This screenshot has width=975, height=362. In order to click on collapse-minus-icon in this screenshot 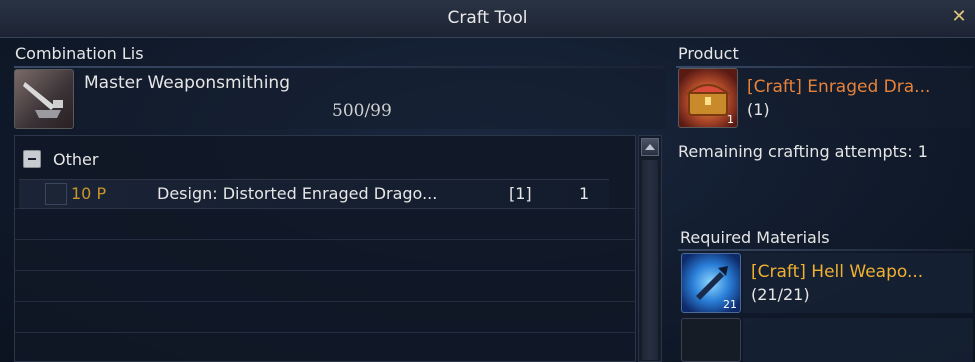, I will do `click(32, 159)`.